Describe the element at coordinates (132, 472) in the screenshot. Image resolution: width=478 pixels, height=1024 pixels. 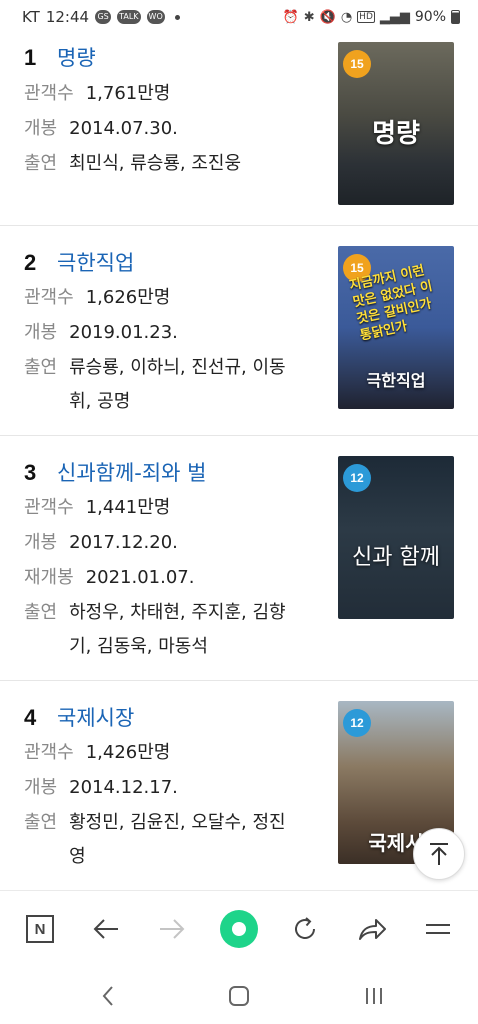
I see `movie-title-link: 신과함께-죄와 벌` at that location.